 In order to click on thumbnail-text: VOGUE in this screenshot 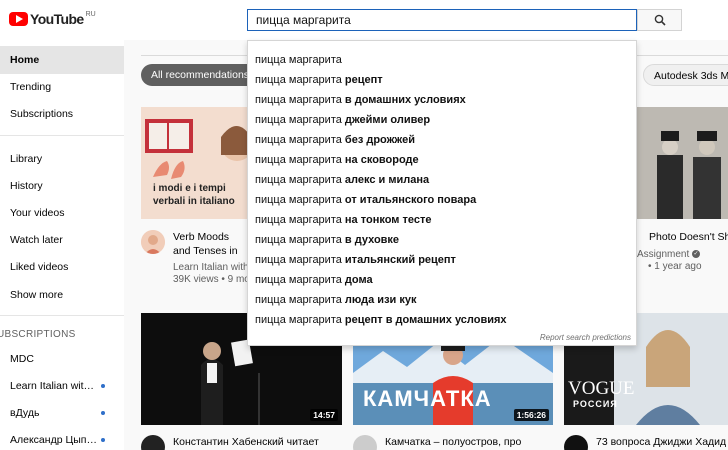, I will do `click(601, 388)`.